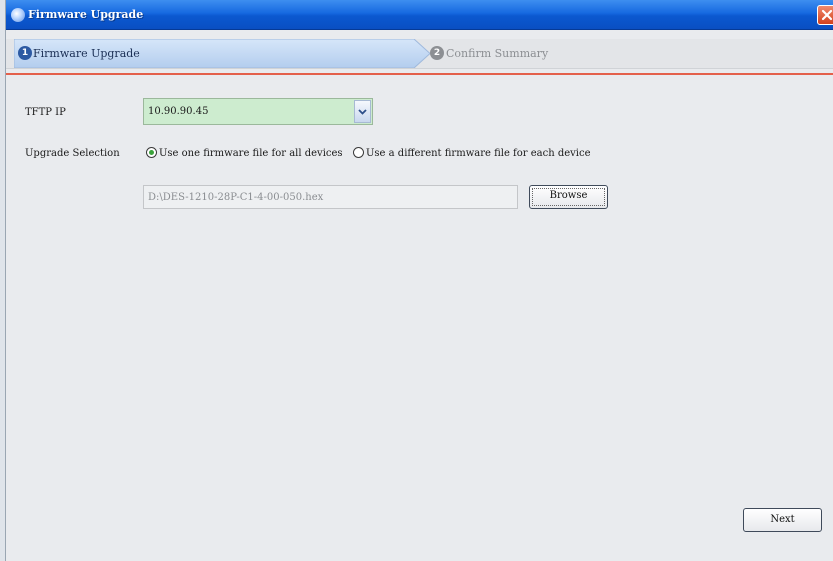 The image size is (833, 561). Describe the element at coordinates (25, 53) in the screenshot. I see `step-number-badge: 1` at that location.